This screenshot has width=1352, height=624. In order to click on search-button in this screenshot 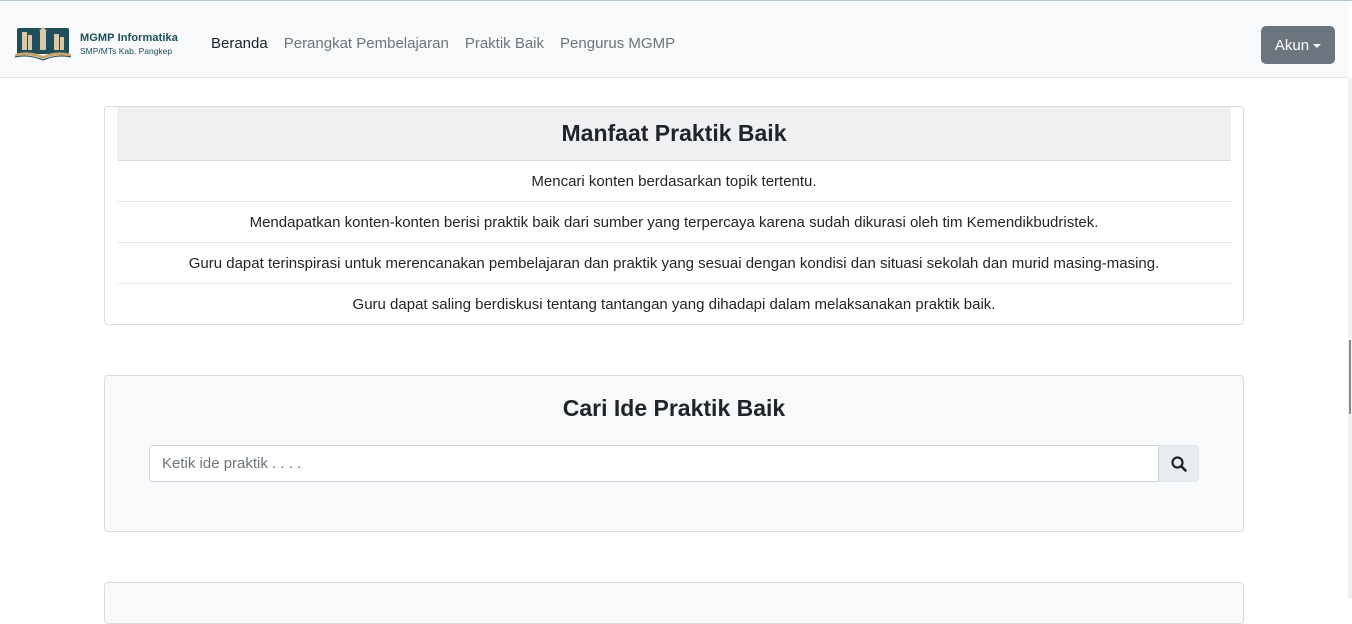, I will do `click(1179, 463)`.